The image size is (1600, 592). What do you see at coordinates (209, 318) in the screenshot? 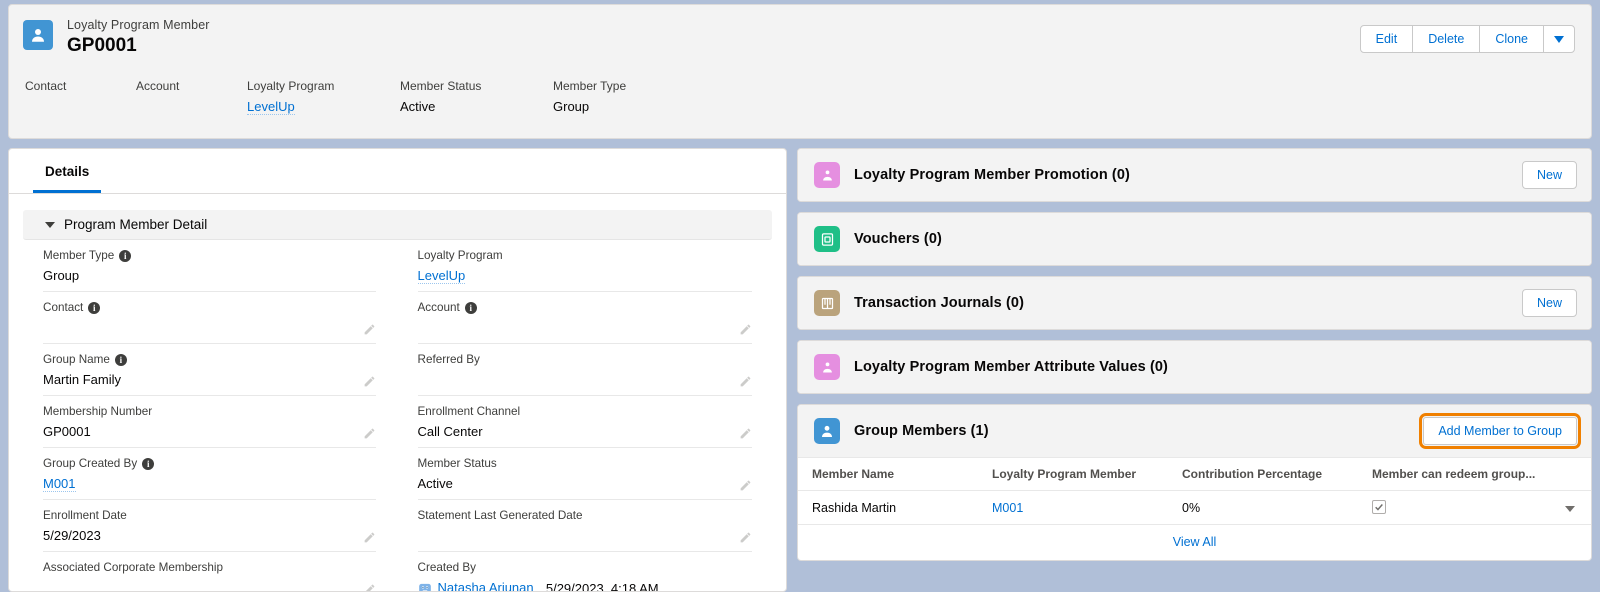
I see `detail-field: Contact i` at bounding box center [209, 318].